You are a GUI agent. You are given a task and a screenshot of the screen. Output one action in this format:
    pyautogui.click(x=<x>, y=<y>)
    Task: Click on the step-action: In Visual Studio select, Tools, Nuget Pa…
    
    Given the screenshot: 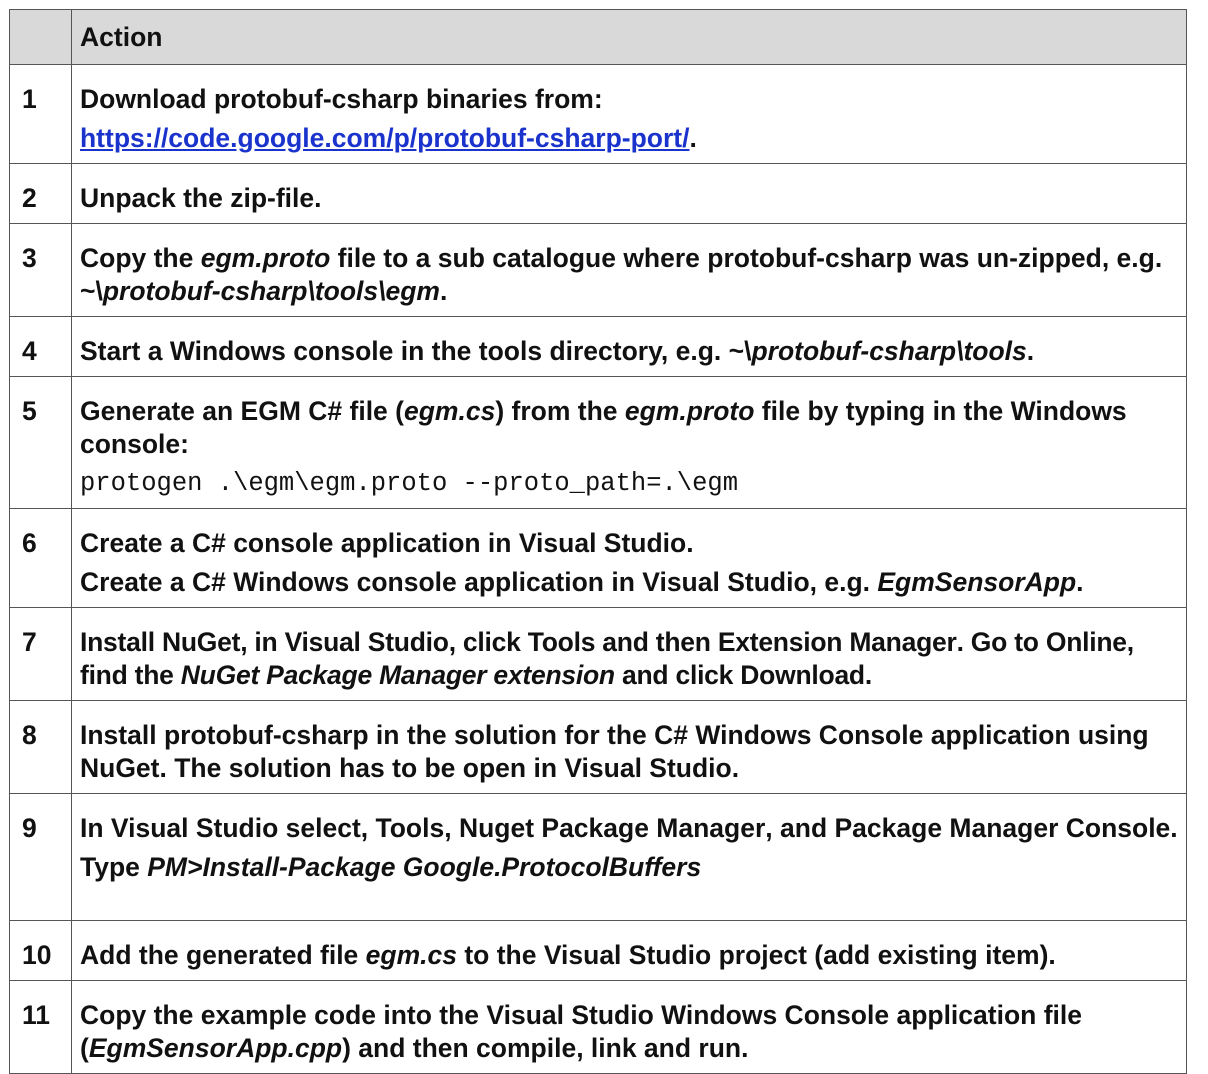 What is the action you would take?
    pyautogui.click(x=629, y=857)
    